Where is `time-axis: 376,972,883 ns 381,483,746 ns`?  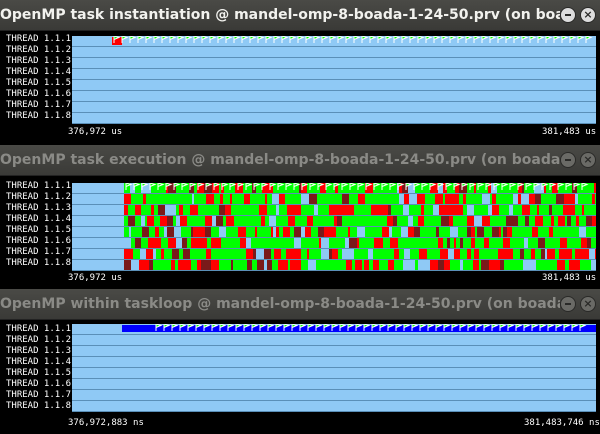
time-axis: 376,972,883 ns 381,483,746 ns is located at coordinates (300, 424).